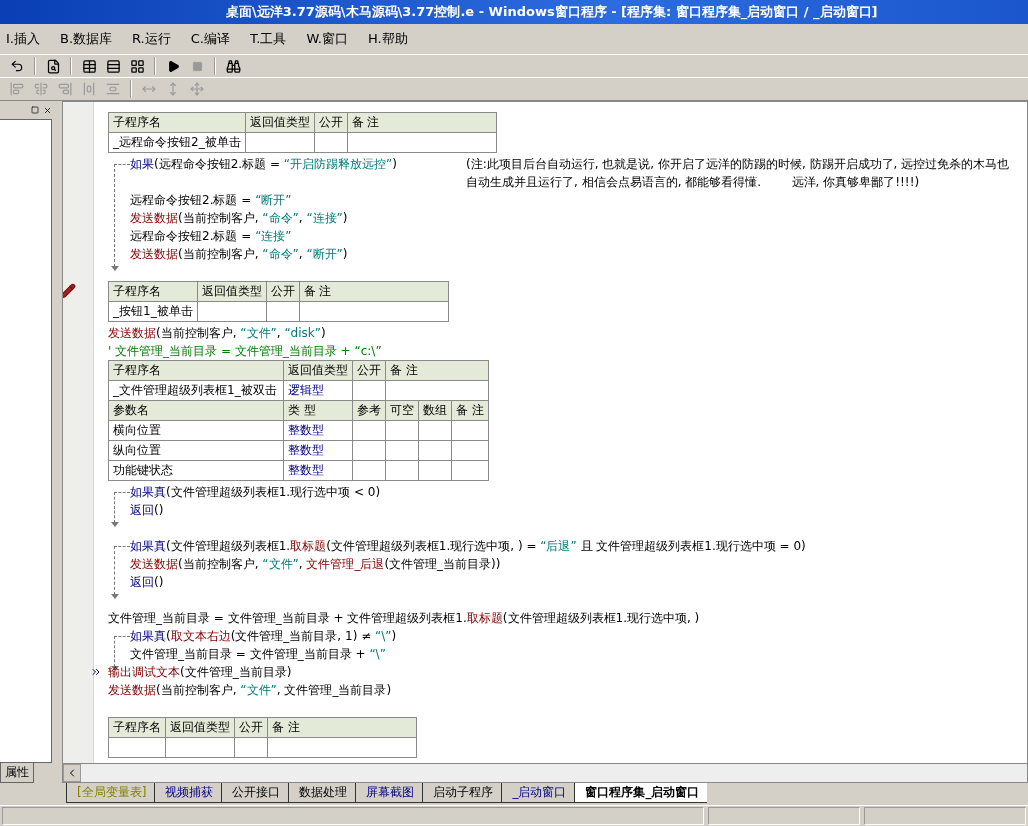  Describe the element at coordinates (188, 793) in the screenshot. I see `editor-tab: 视频捕获` at that location.